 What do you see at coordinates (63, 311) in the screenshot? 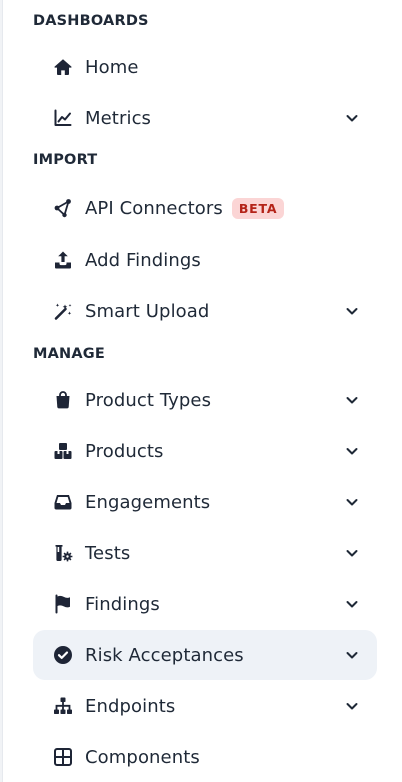
I see `magic-wand-icon` at bounding box center [63, 311].